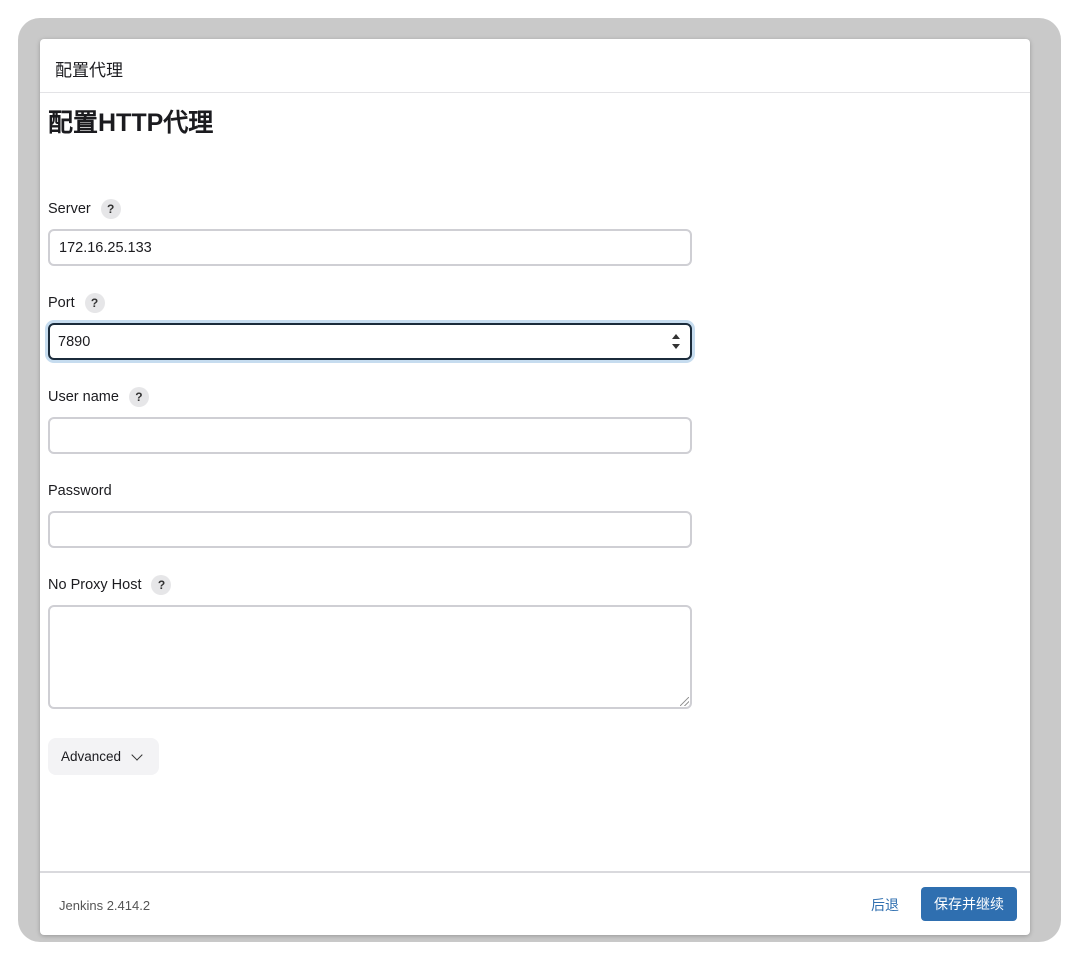  I want to click on advanced-label: Advanced, so click(91, 756).